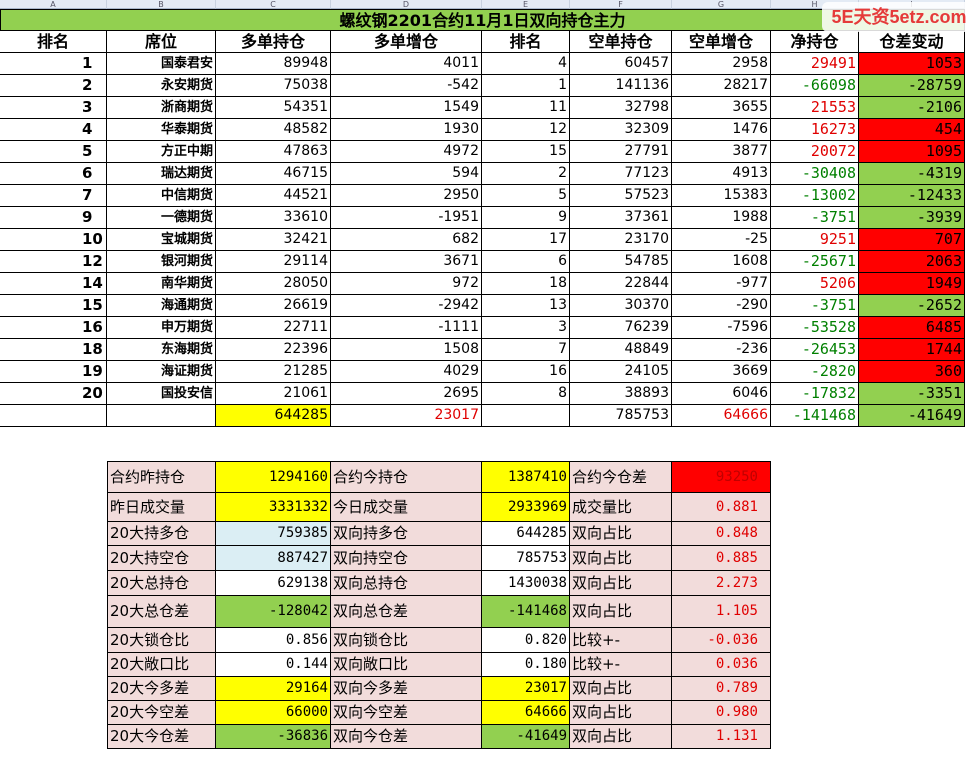  Describe the element at coordinates (161, 306) in the screenshot. I see `table-cell: 海通期货` at that location.